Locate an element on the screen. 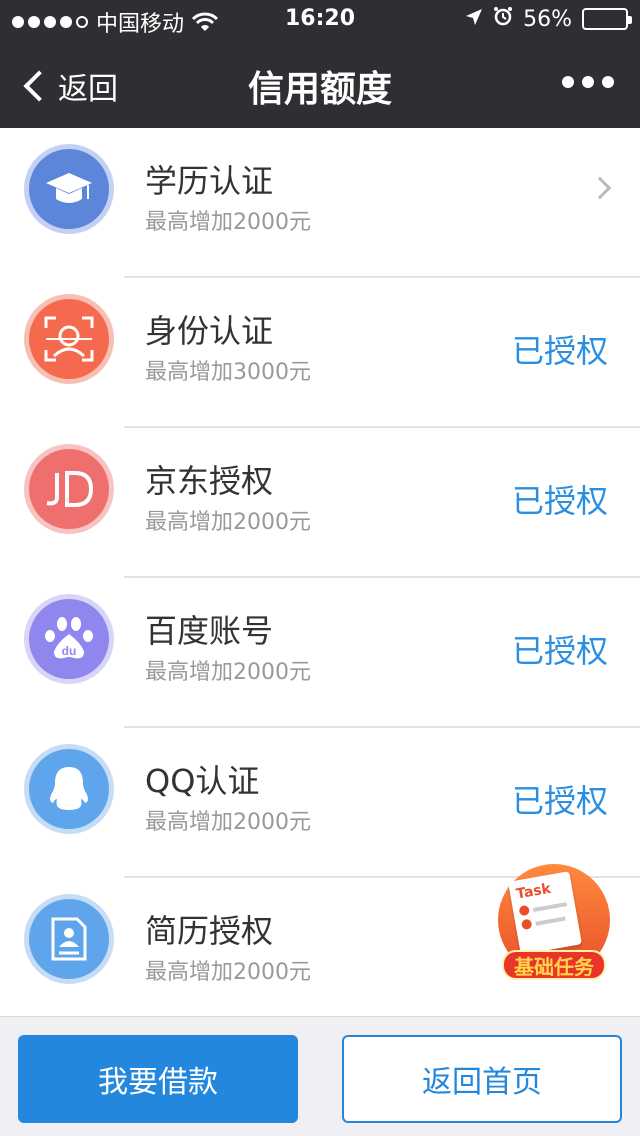 The height and width of the screenshot is (1136, 640). baidu-paw-icon: du is located at coordinates (69, 639).